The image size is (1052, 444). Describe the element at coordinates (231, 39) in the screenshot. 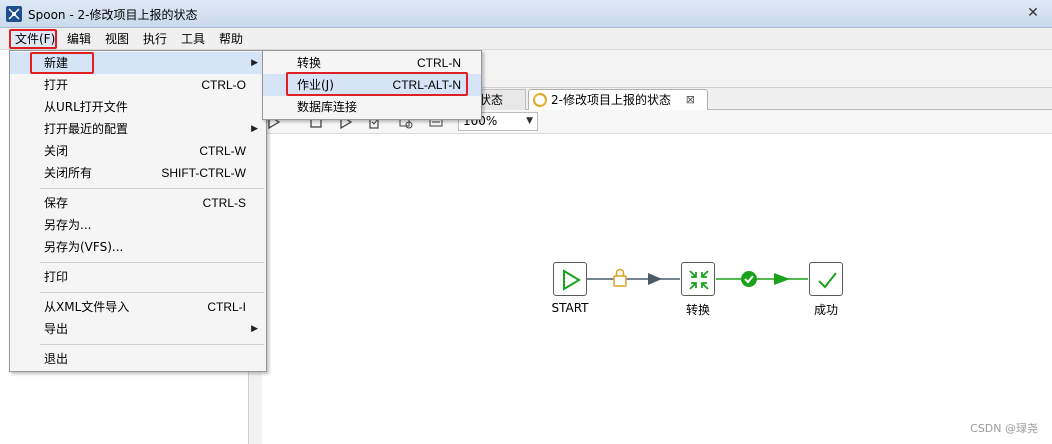

I see `menu-help: 帮助` at that location.